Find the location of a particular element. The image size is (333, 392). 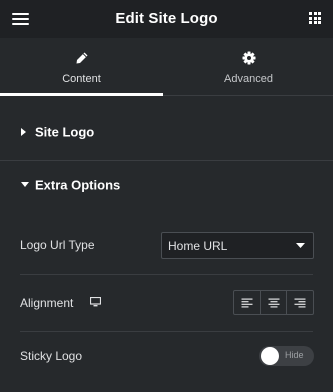

alignment-button-group is located at coordinates (273, 302).